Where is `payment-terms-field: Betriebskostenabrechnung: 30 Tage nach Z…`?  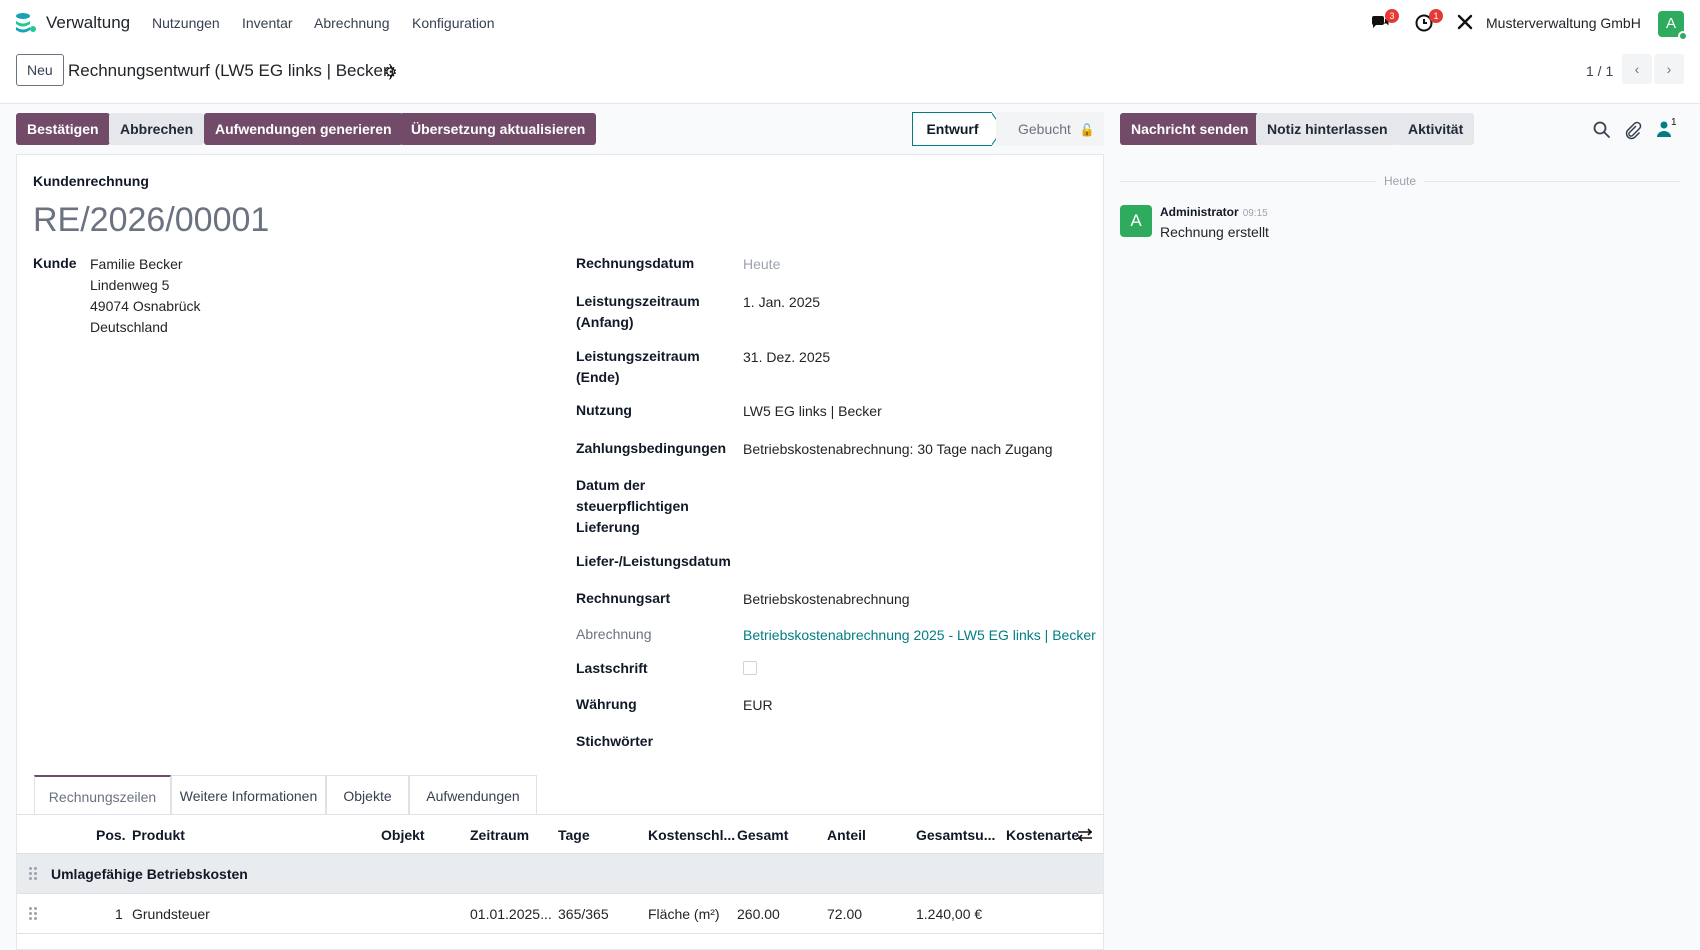
payment-terms-field: Betriebskostenabrechnung: 30 Tage nach Z… is located at coordinates (898, 449).